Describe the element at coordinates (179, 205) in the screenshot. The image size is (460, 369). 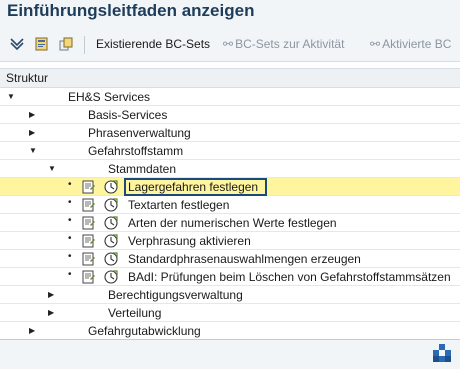
I see `tree-node-label: Textarten festlegen` at that location.